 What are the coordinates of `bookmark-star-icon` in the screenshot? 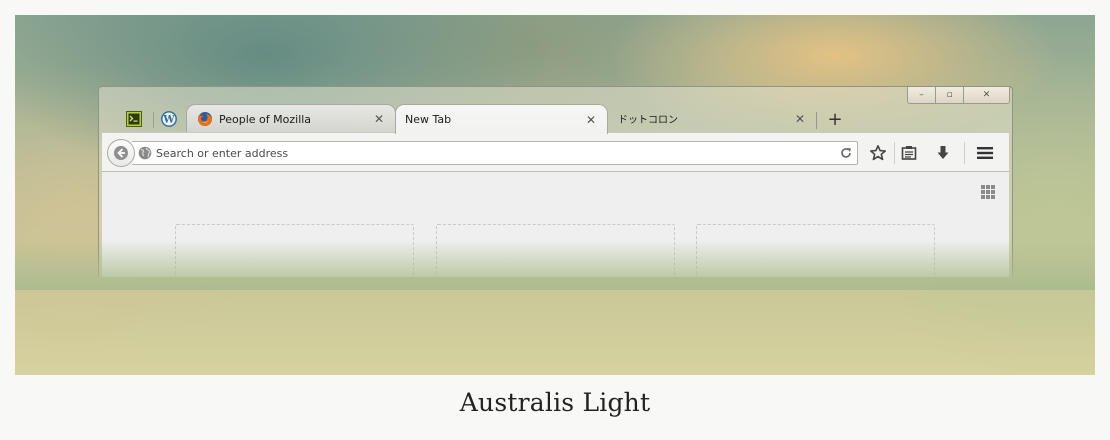 It's located at (878, 153).